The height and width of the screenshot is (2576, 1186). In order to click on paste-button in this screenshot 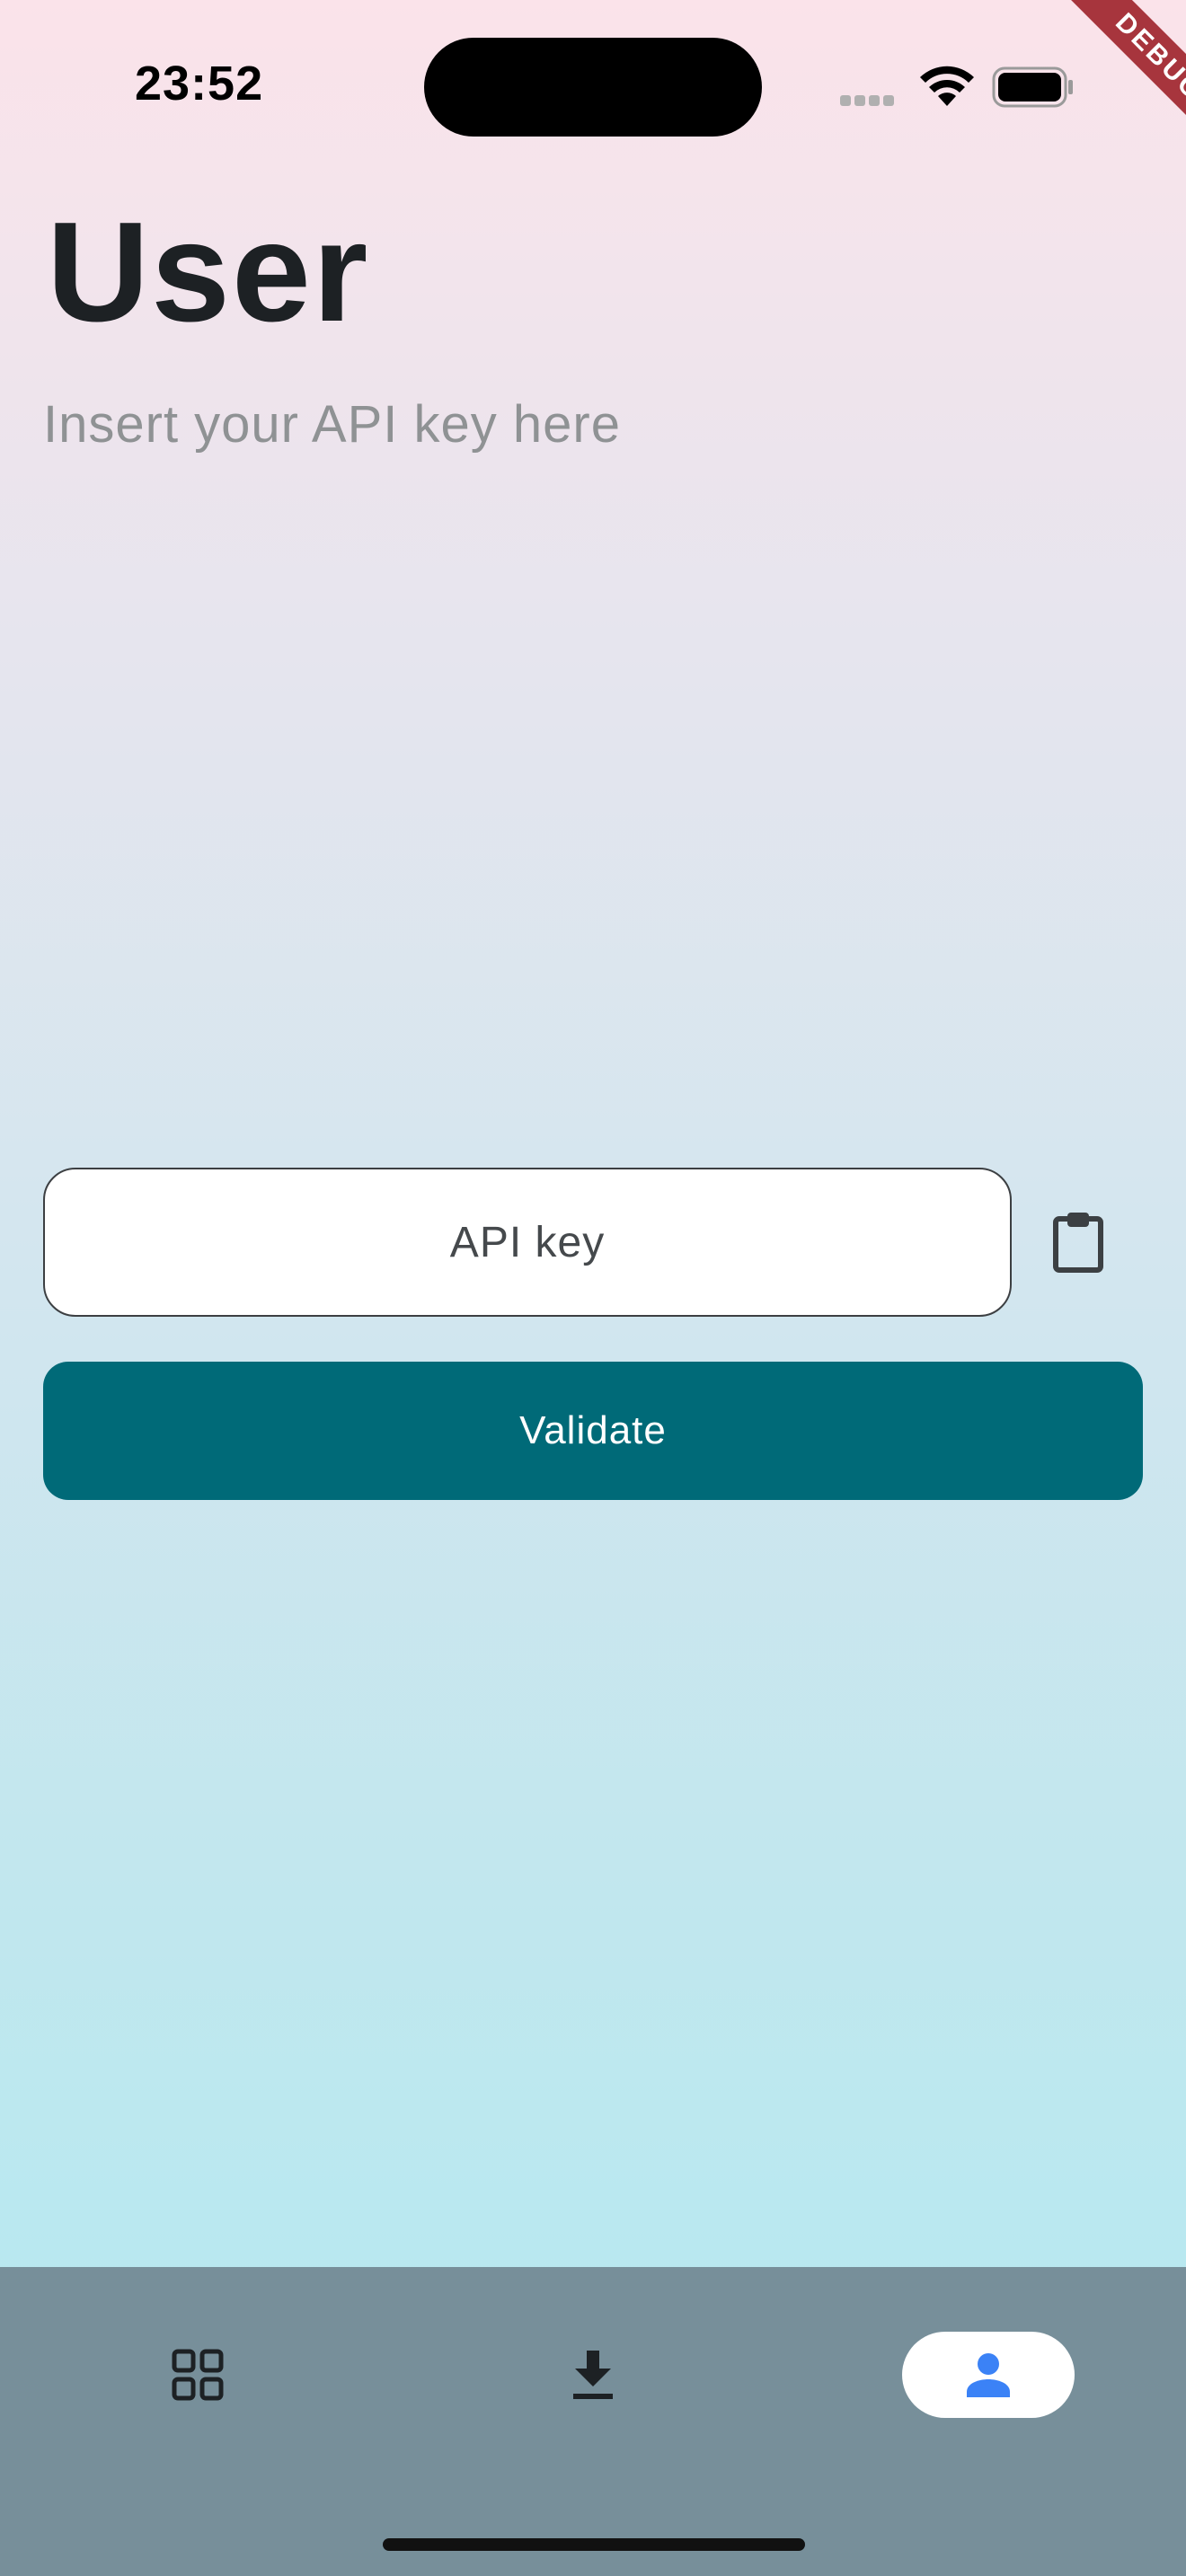, I will do `click(1078, 1242)`.